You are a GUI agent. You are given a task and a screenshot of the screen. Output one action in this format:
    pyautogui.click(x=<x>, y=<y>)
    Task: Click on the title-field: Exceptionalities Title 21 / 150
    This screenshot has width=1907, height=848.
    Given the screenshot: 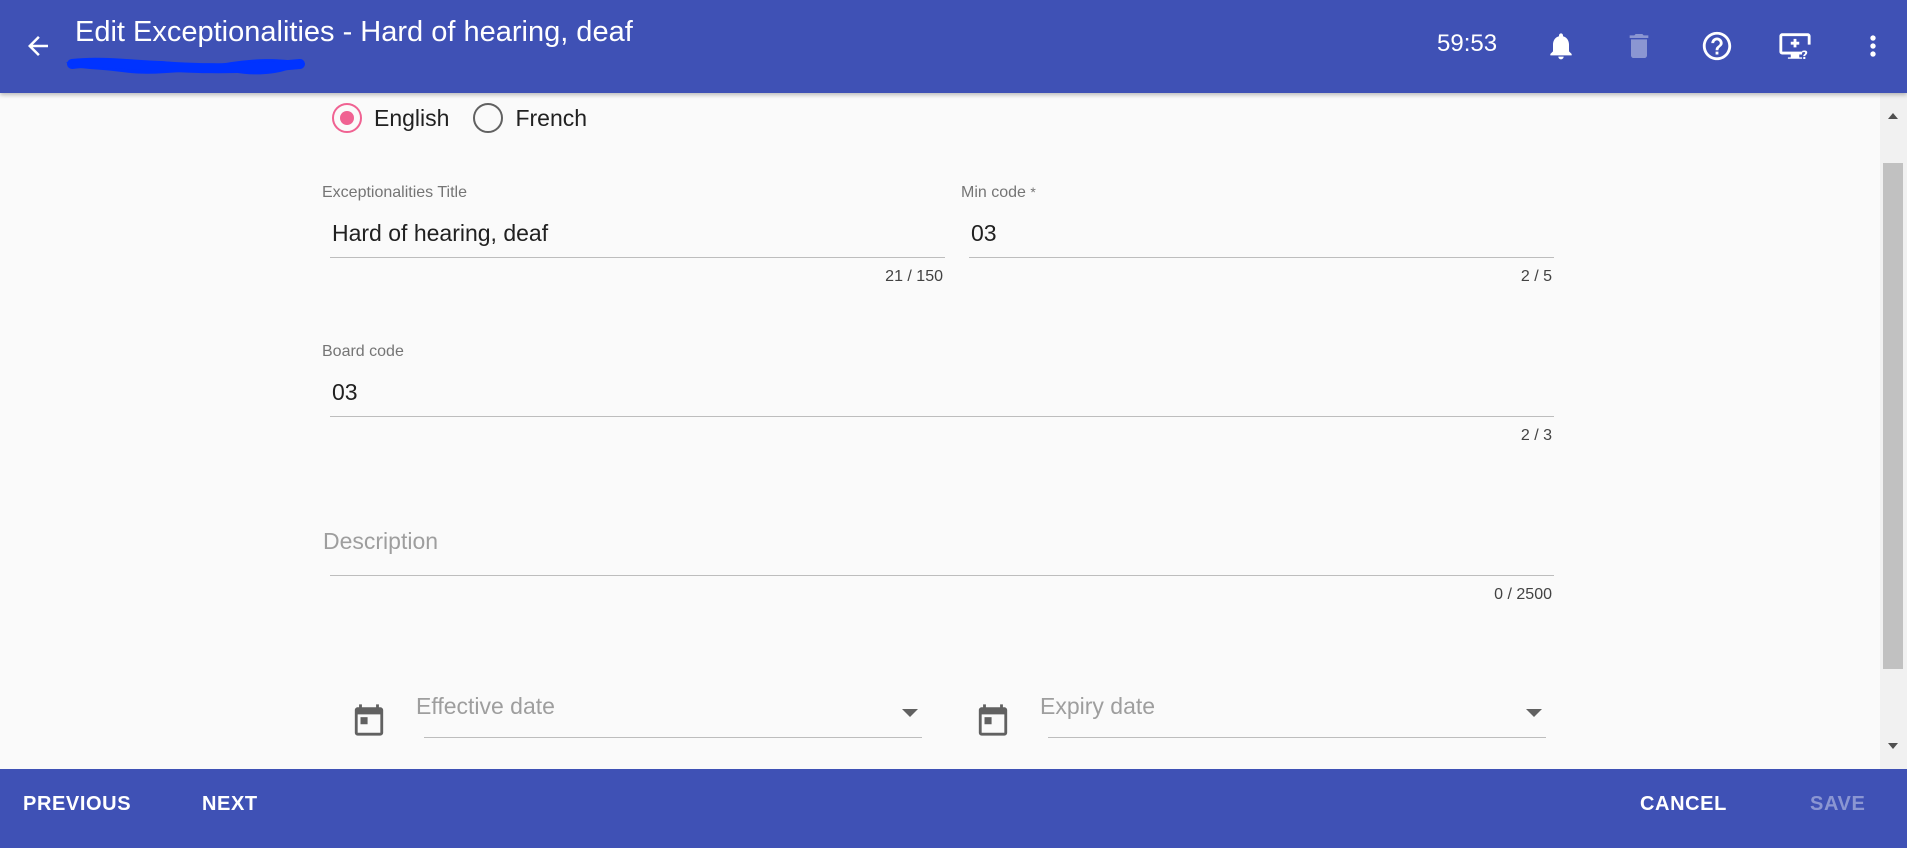 What is the action you would take?
    pyautogui.click(x=633, y=239)
    